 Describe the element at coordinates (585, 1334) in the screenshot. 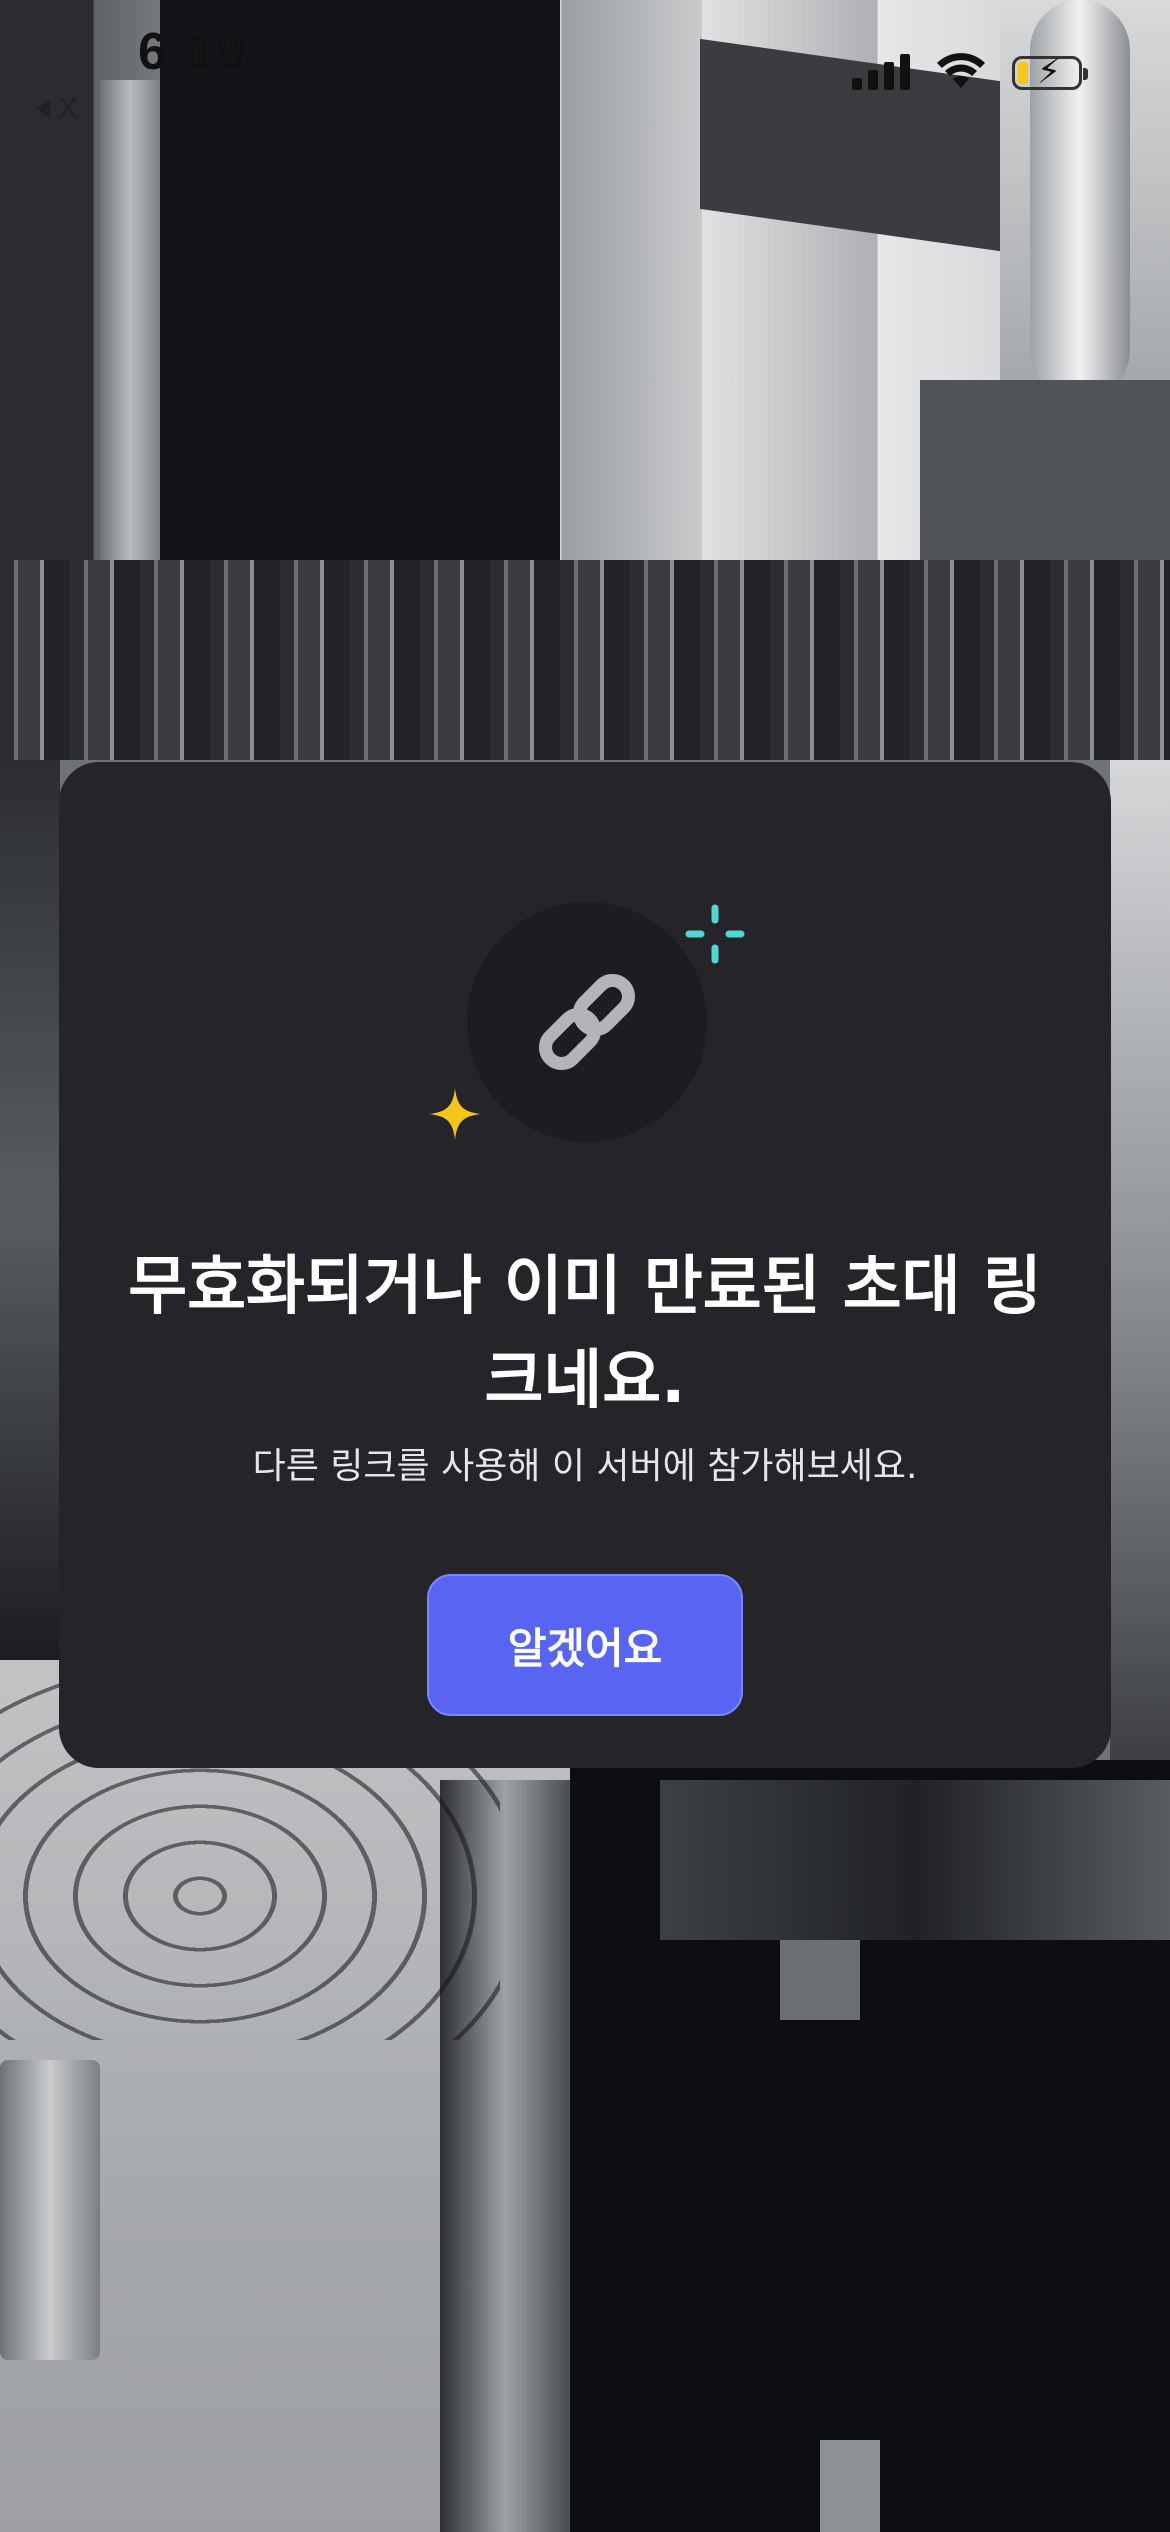

I see `dialog-title: 무효화되거나 이미 만료된 초대 링크네요.` at that location.